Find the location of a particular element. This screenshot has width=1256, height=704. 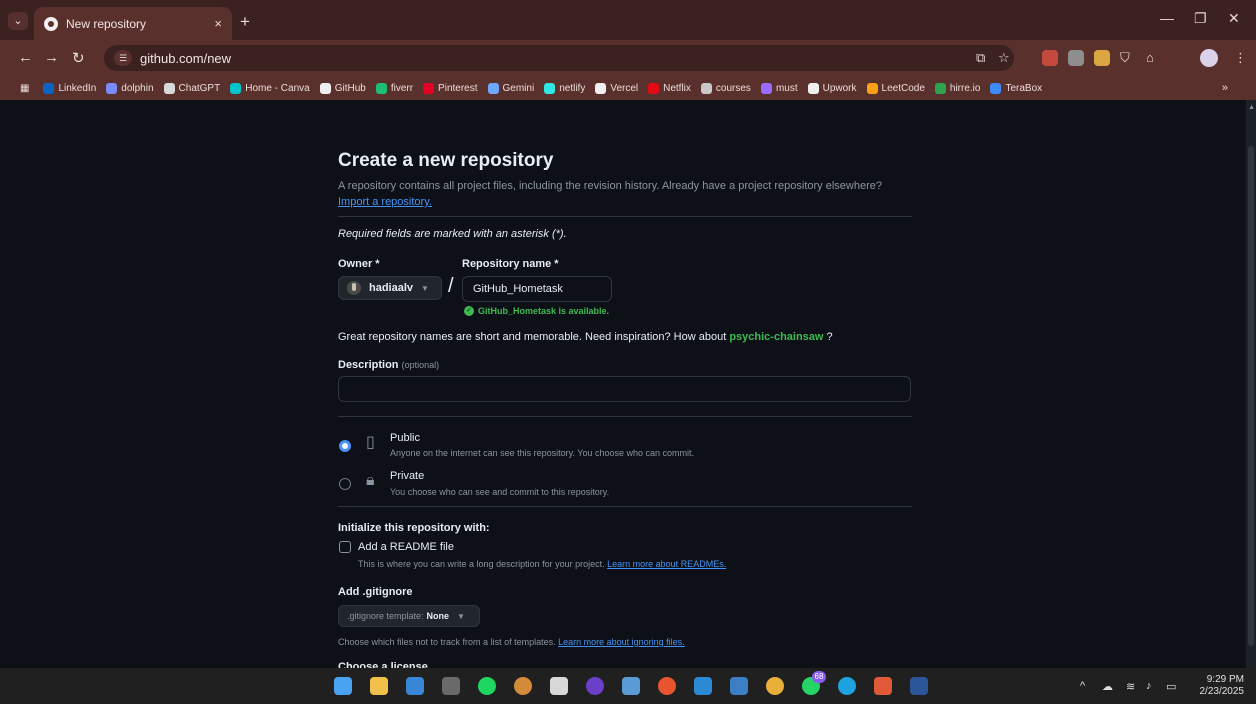

volume-icon: ♪ is located at coordinates (1149, 686).